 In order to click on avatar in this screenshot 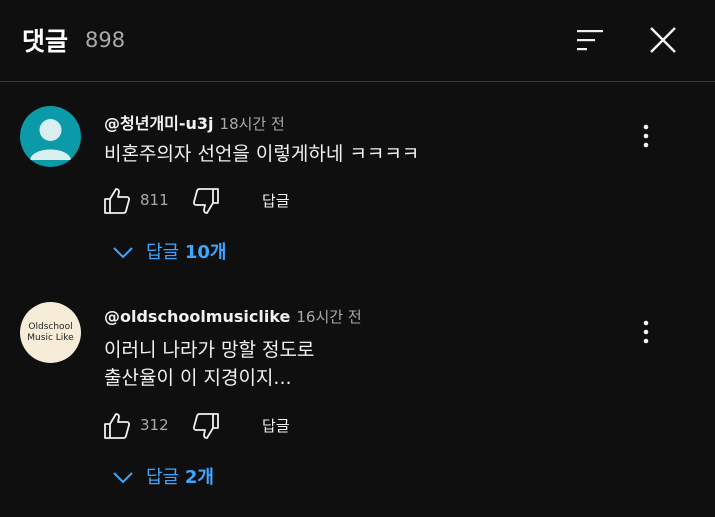, I will do `click(50, 136)`.